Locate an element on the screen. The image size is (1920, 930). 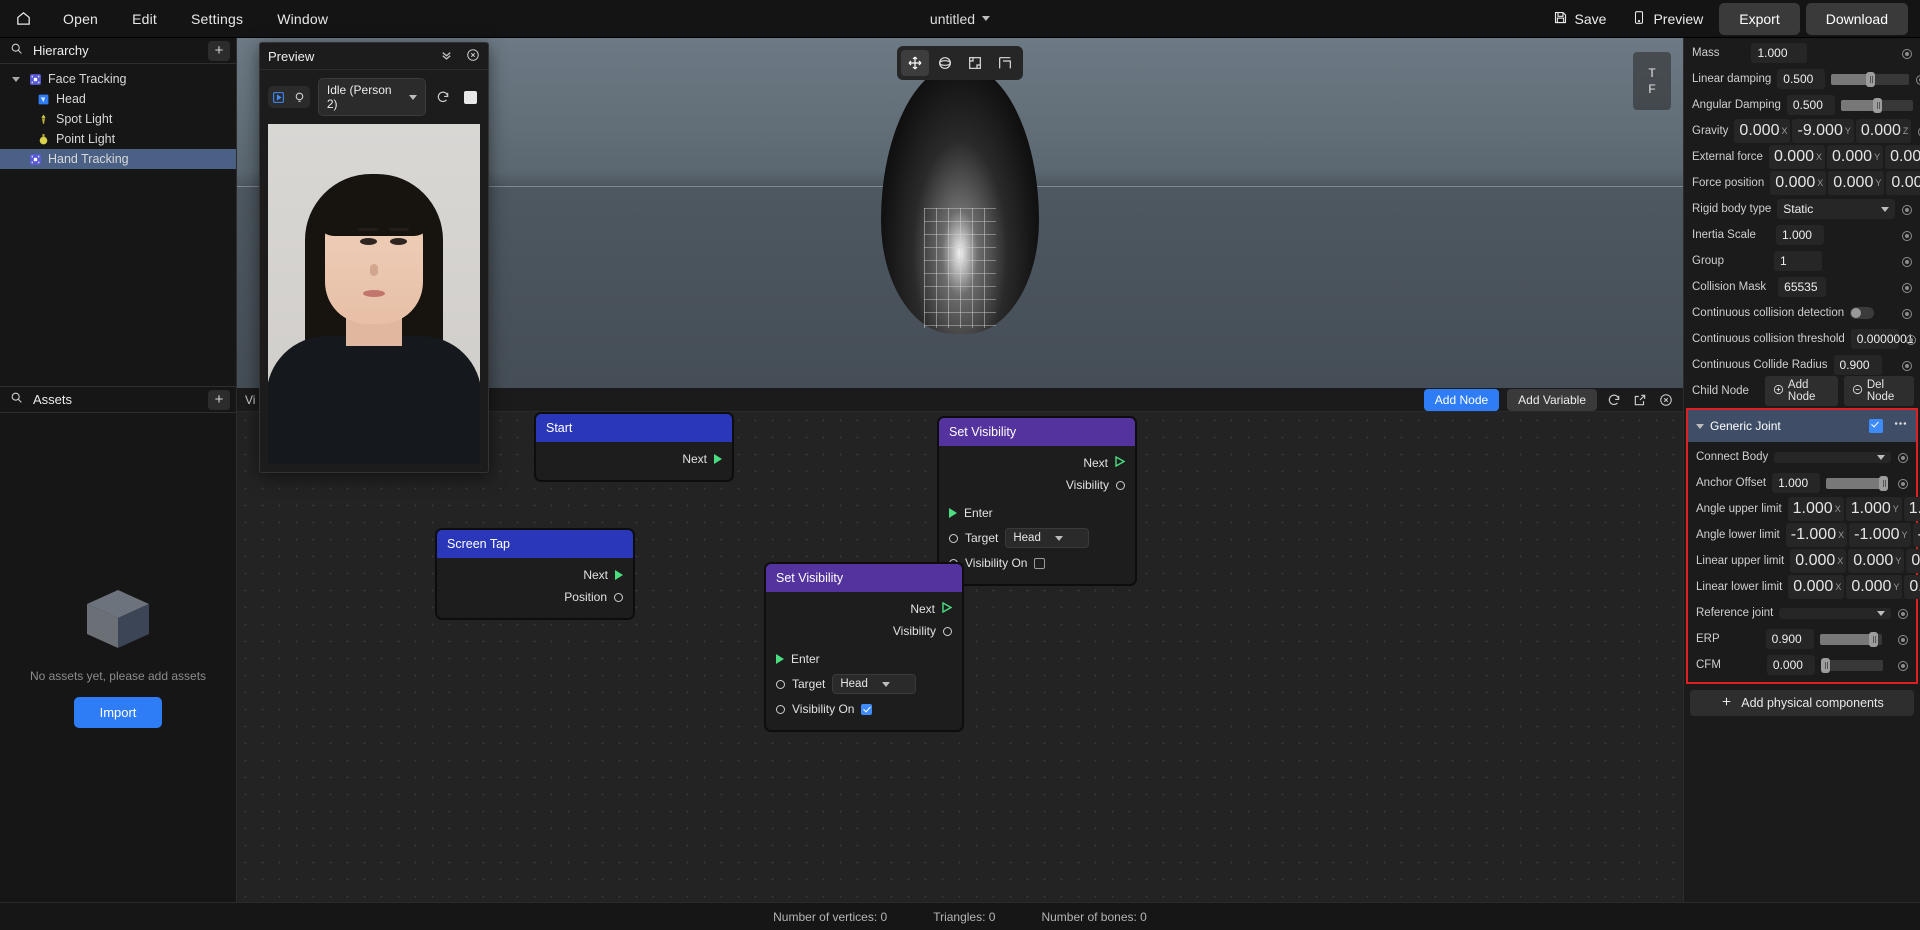
cfm-slider is located at coordinates (1851, 665).